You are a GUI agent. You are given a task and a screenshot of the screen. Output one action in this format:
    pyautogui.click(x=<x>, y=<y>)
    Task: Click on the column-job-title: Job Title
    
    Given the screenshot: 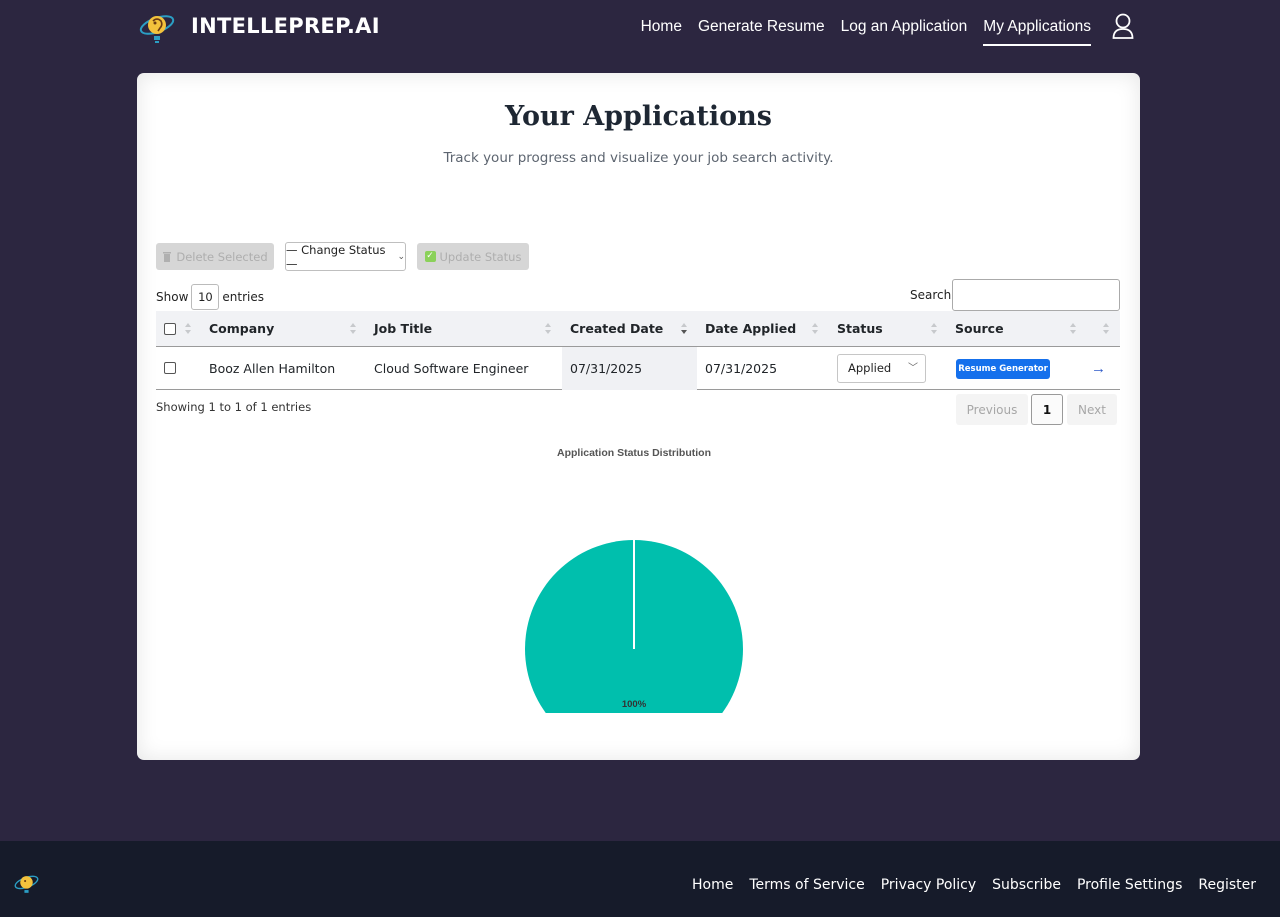 What is the action you would take?
    pyautogui.click(x=403, y=329)
    